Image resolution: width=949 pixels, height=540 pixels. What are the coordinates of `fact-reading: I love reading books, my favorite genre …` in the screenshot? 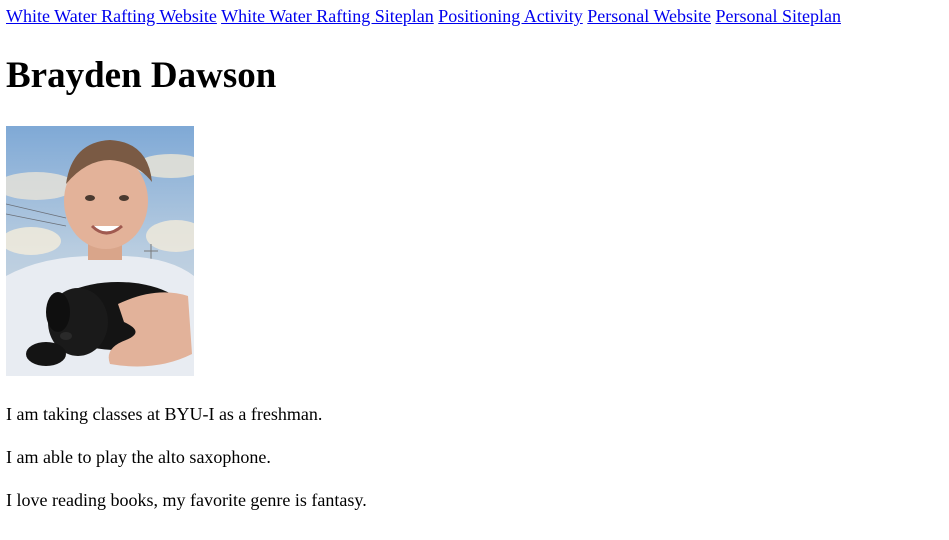 It's located at (186, 500).